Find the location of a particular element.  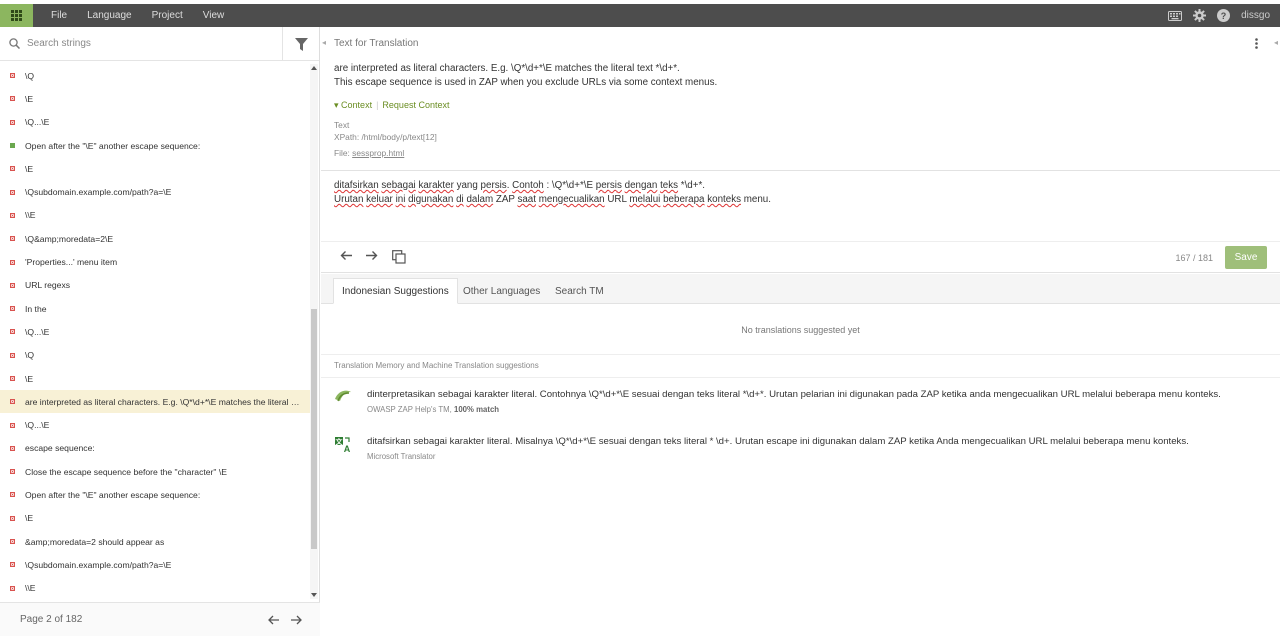

list-item: In the is located at coordinates (155, 308).